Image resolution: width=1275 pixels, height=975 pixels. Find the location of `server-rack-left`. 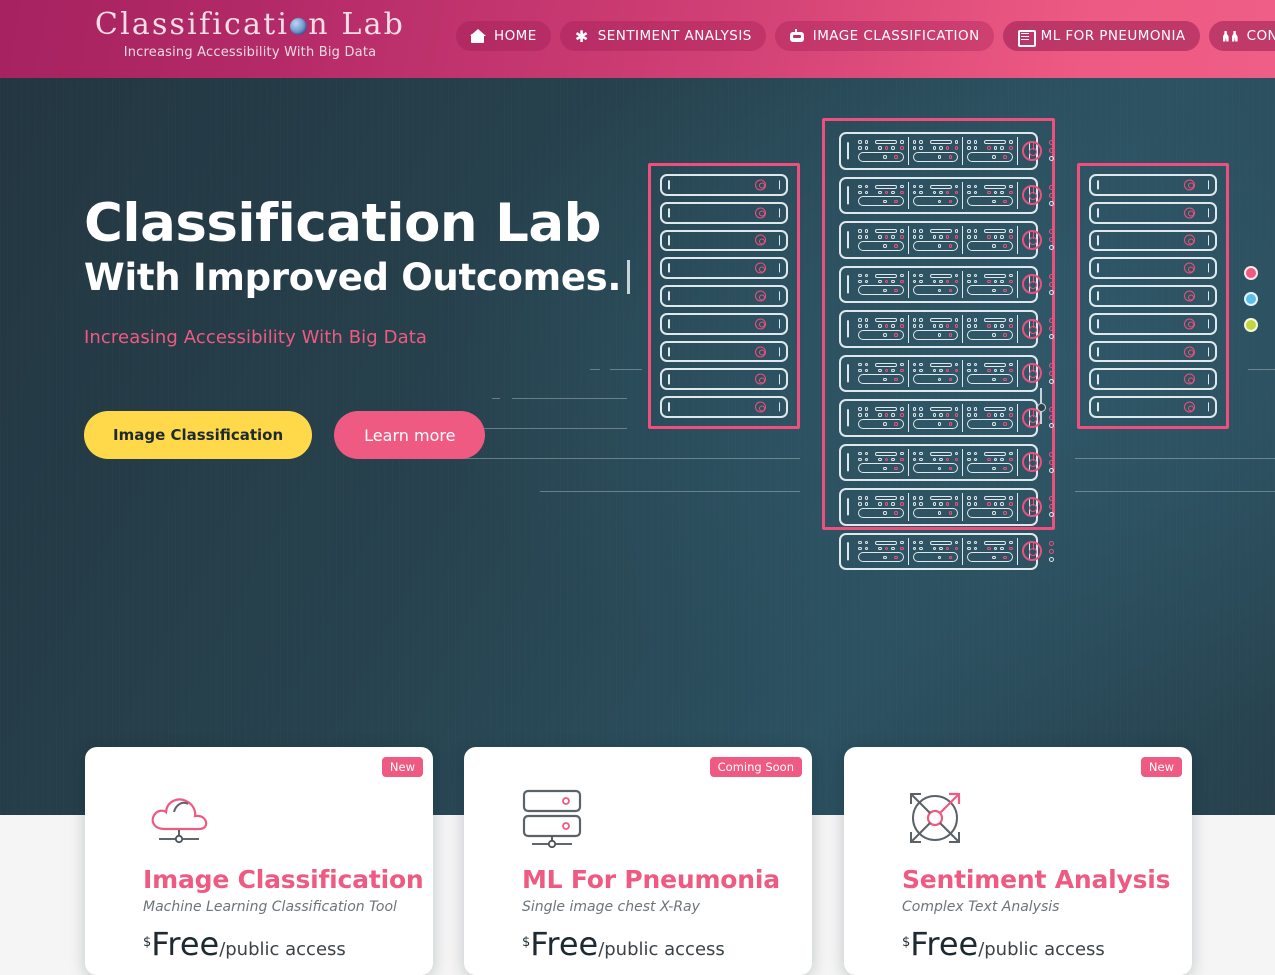

server-rack-left is located at coordinates (724, 296).